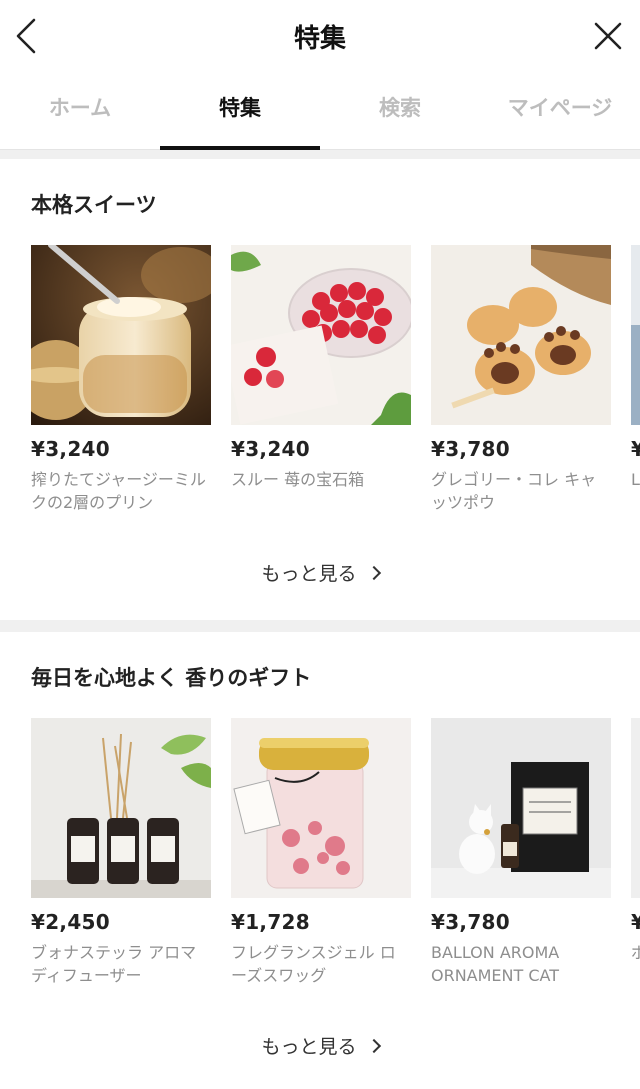 This screenshot has width=640, height=1089. Describe the element at coordinates (521, 335) in the screenshot. I see `product-image-cat-paw` at that location.